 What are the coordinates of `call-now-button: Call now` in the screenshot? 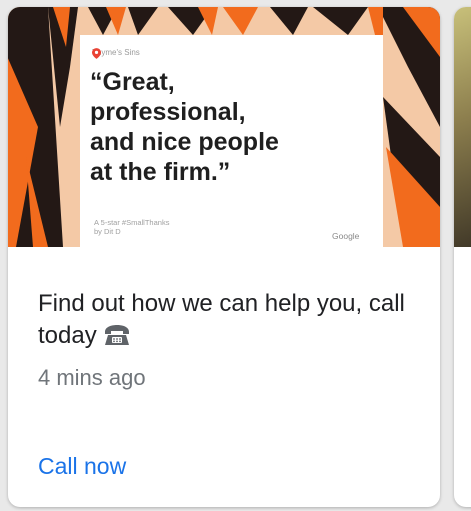 It's located at (82, 466).